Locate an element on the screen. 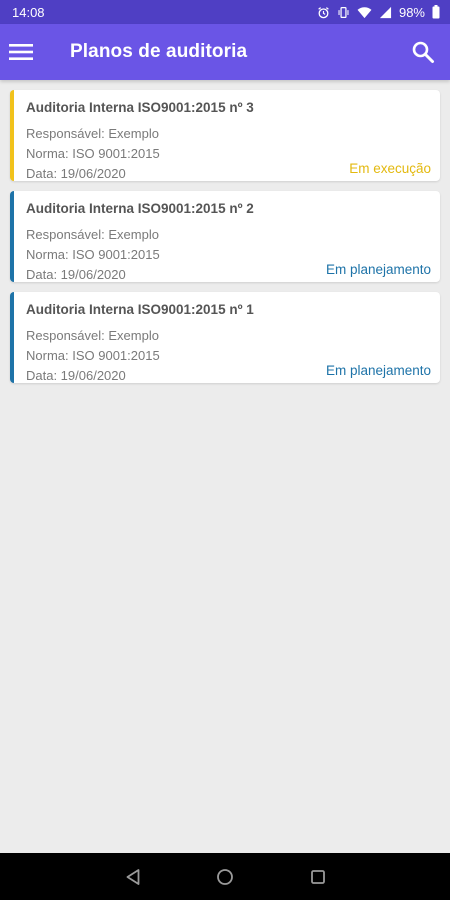 The image size is (450, 900). home-icon is located at coordinates (225, 877).